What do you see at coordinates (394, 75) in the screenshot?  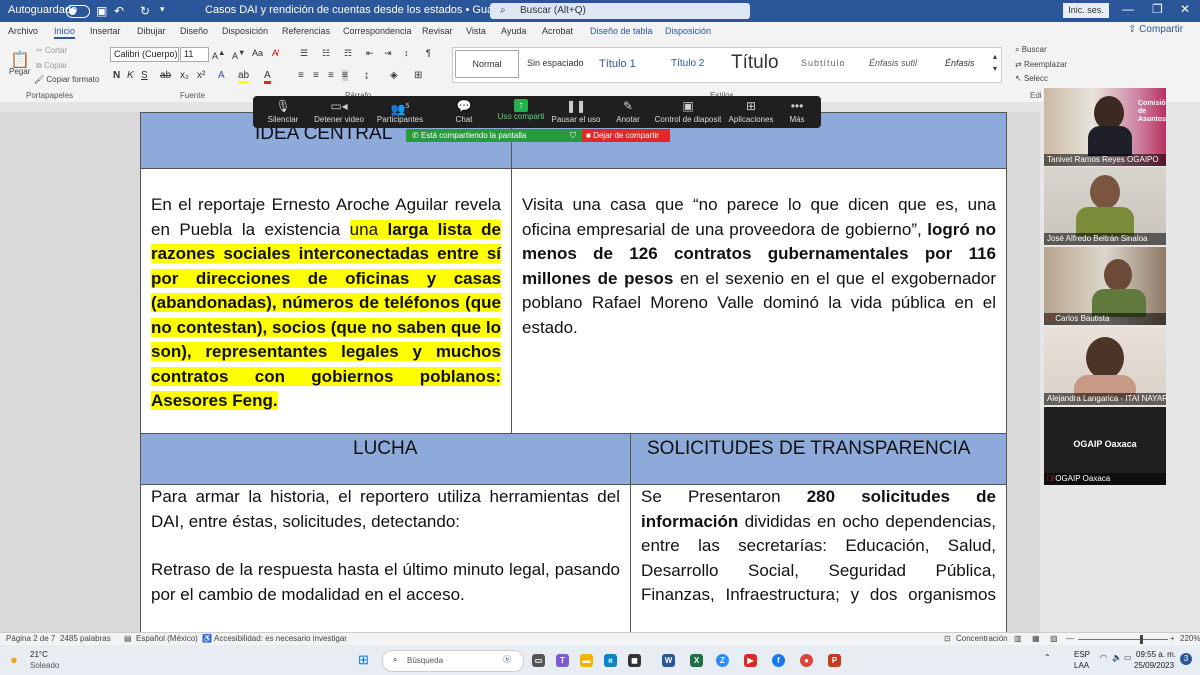 I see `shading-icon: ◈` at bounding box center [394, 75].